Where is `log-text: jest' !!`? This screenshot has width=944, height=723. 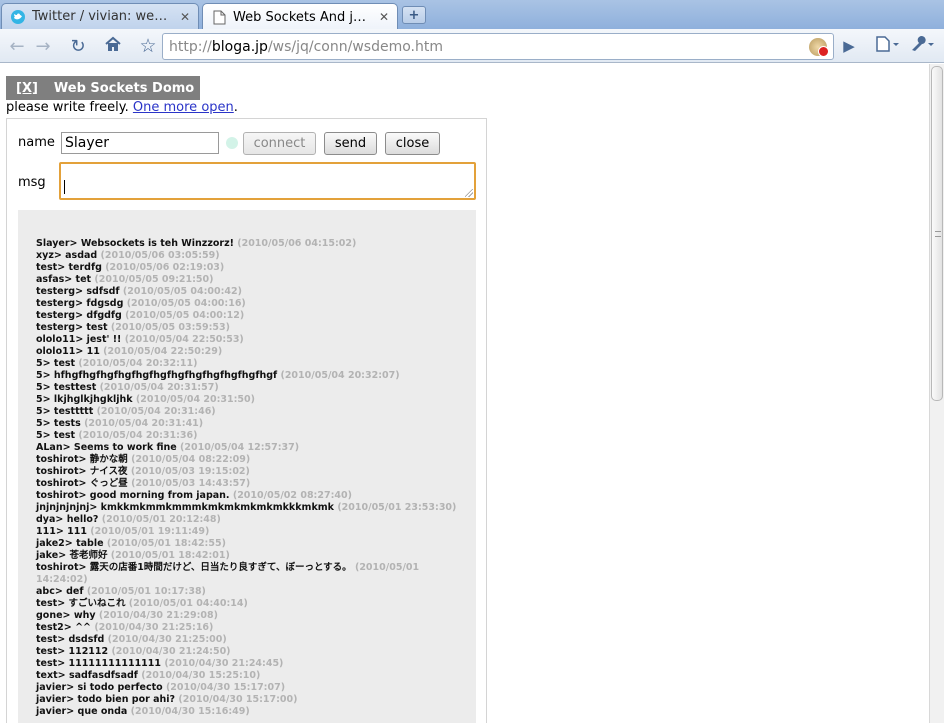 log-text: jest' !! is located at coordinates (104, 339).